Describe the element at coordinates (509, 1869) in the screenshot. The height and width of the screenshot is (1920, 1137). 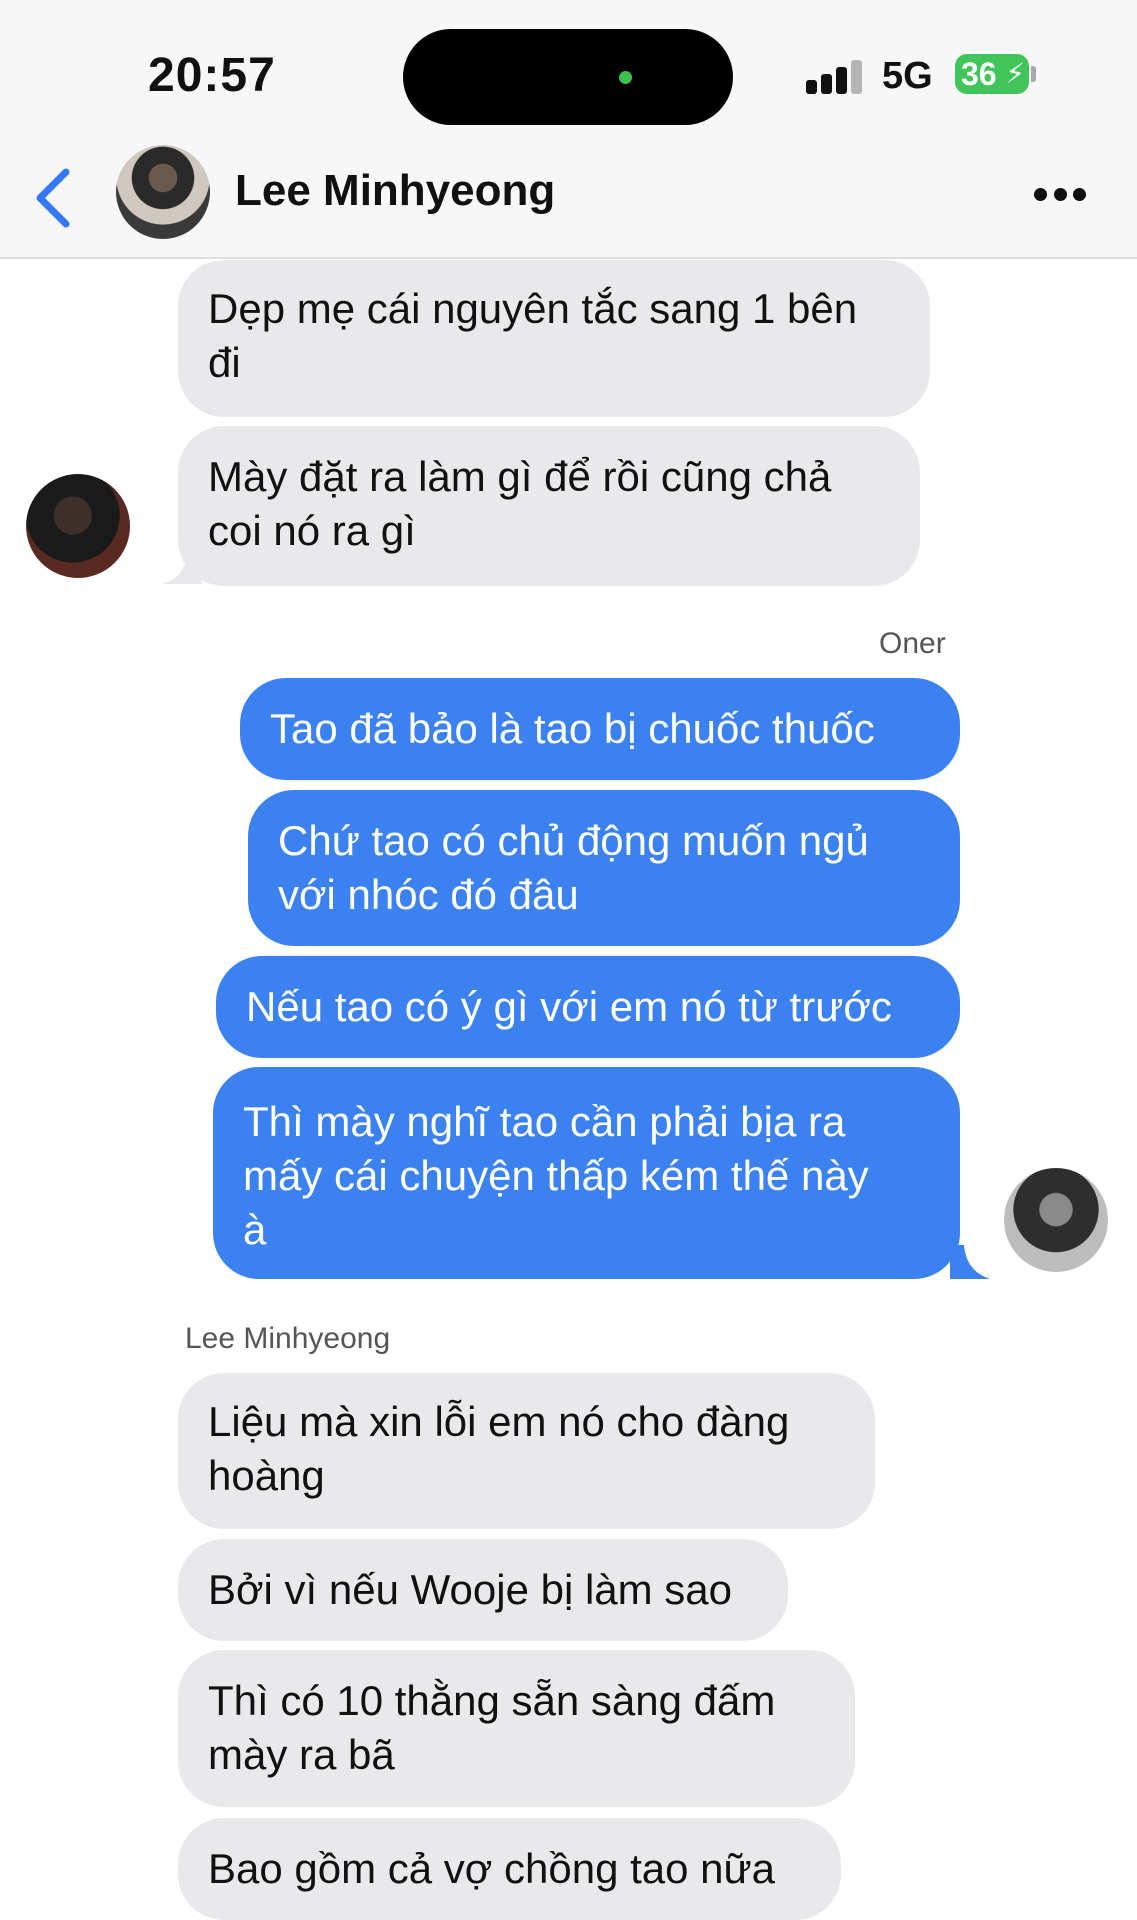
I see `message-bubble-incoming: Bao gồm cả vợ chồng tao nữa` at that location.